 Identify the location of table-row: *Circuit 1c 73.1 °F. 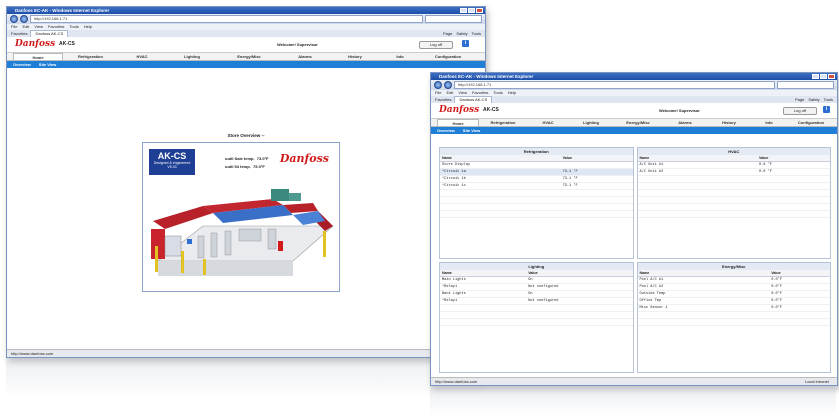
(536, 186).